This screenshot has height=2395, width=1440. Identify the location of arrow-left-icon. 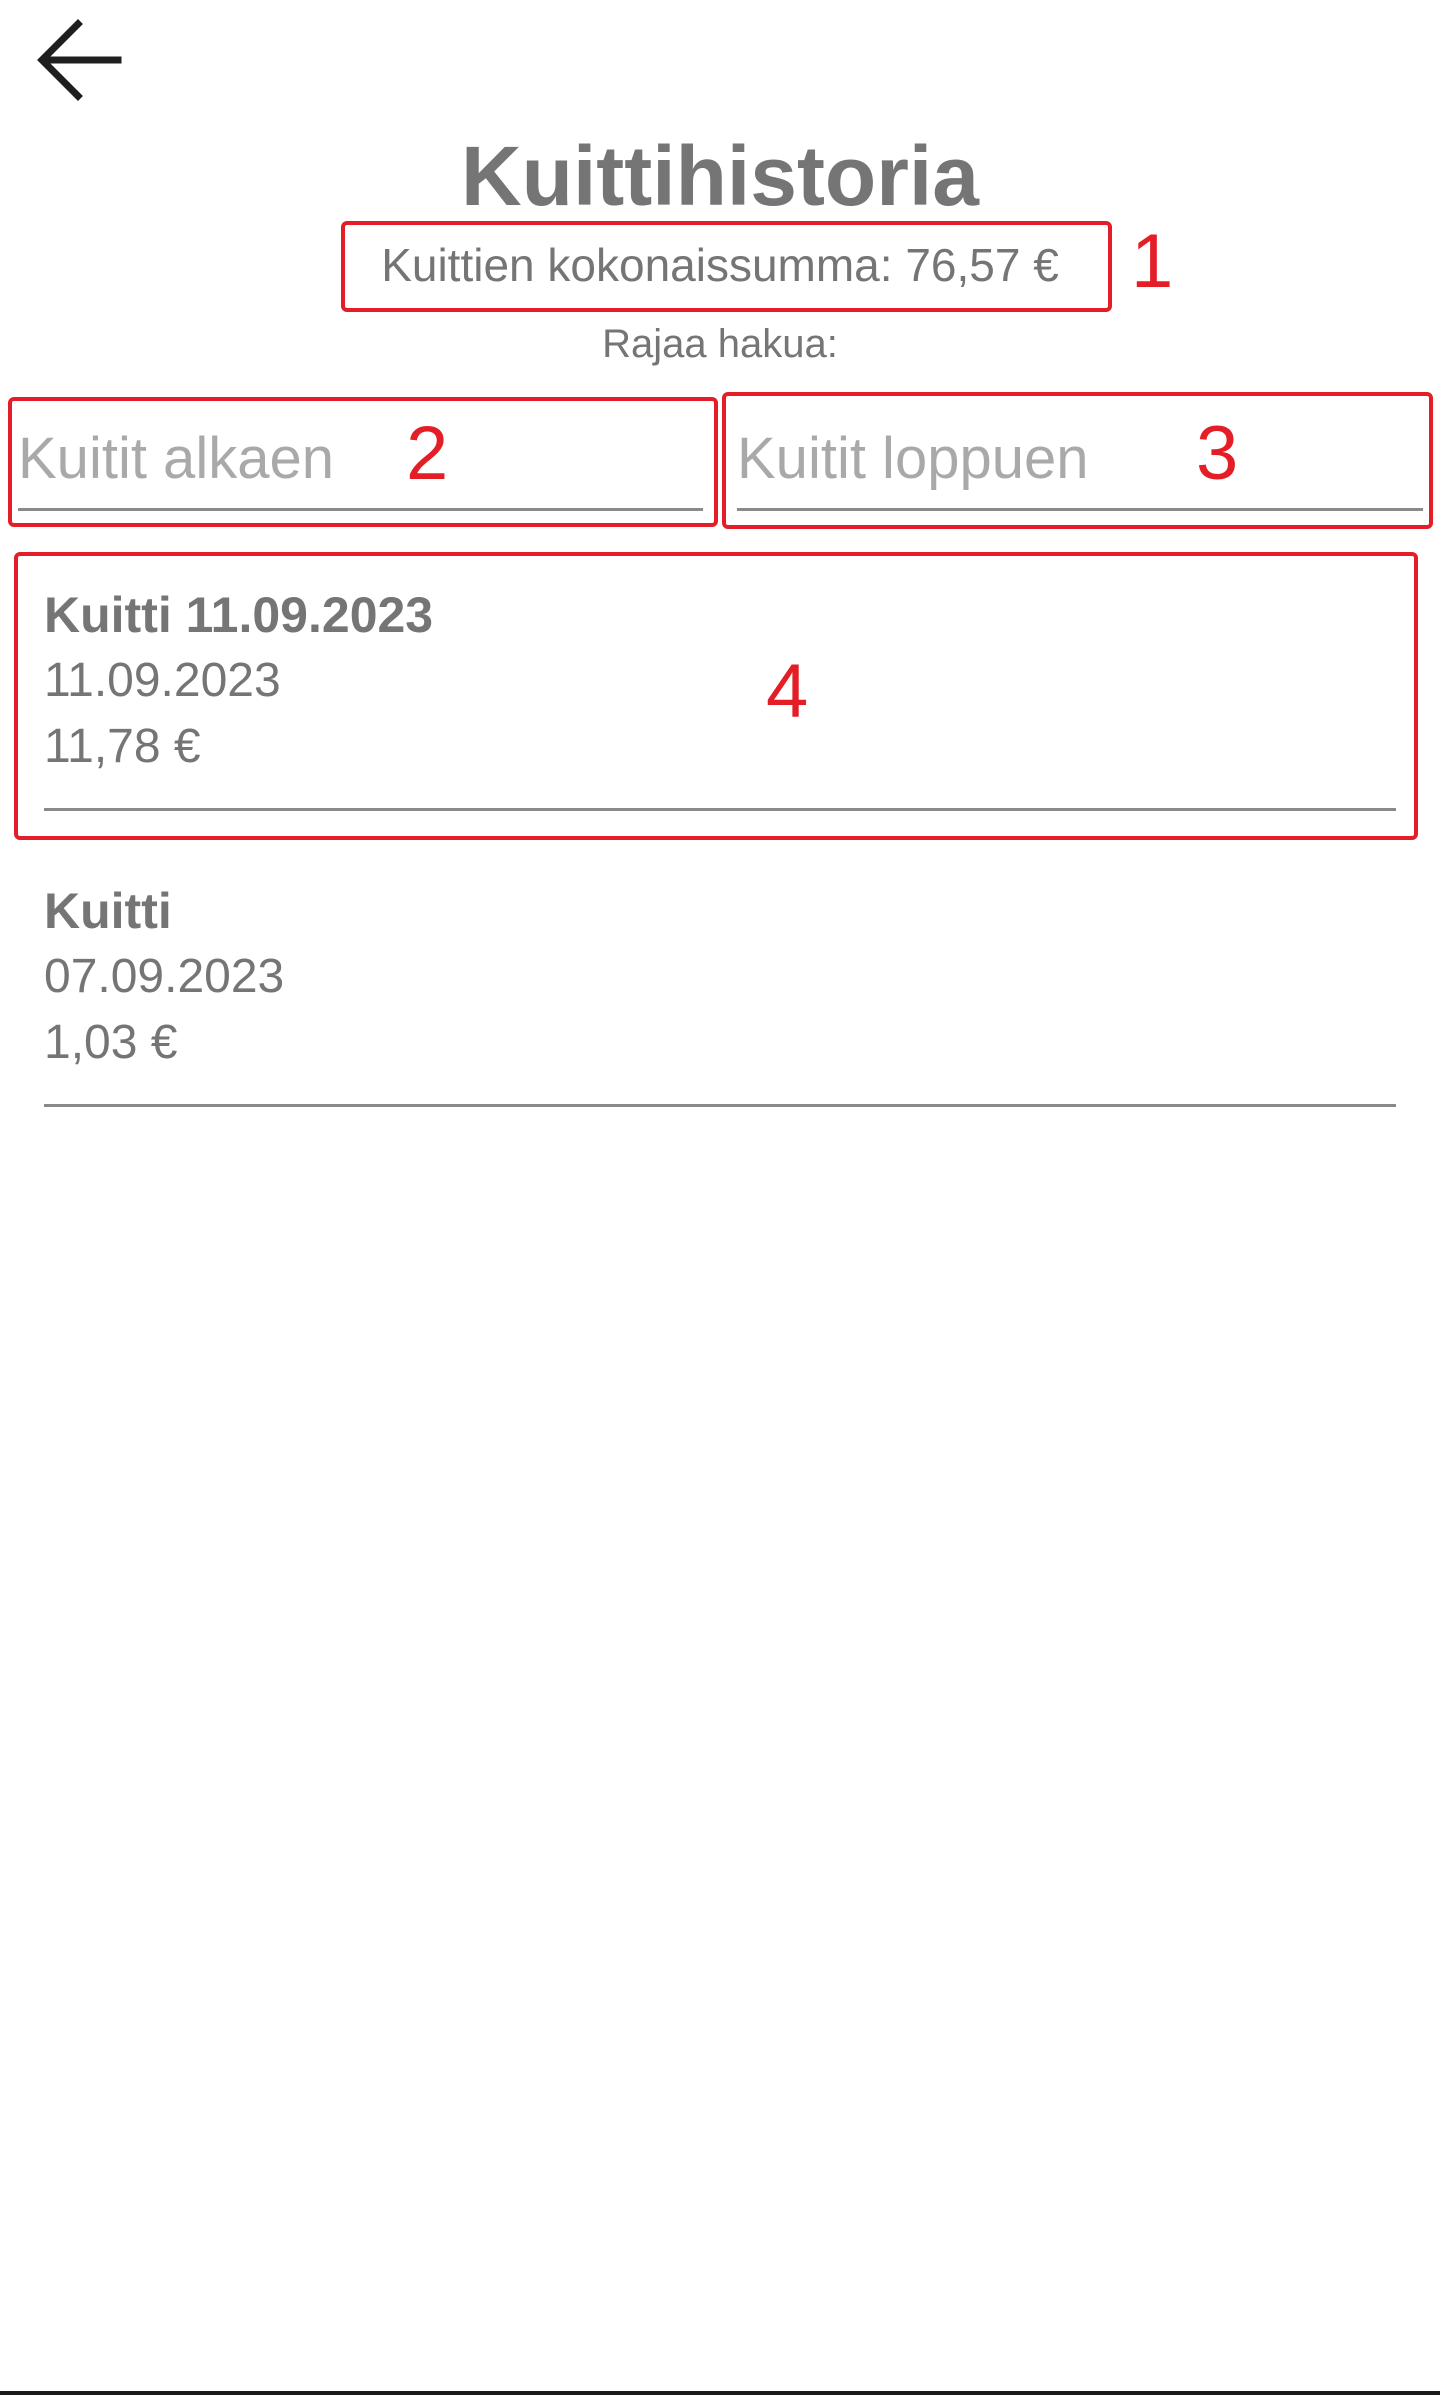
(79, 60).